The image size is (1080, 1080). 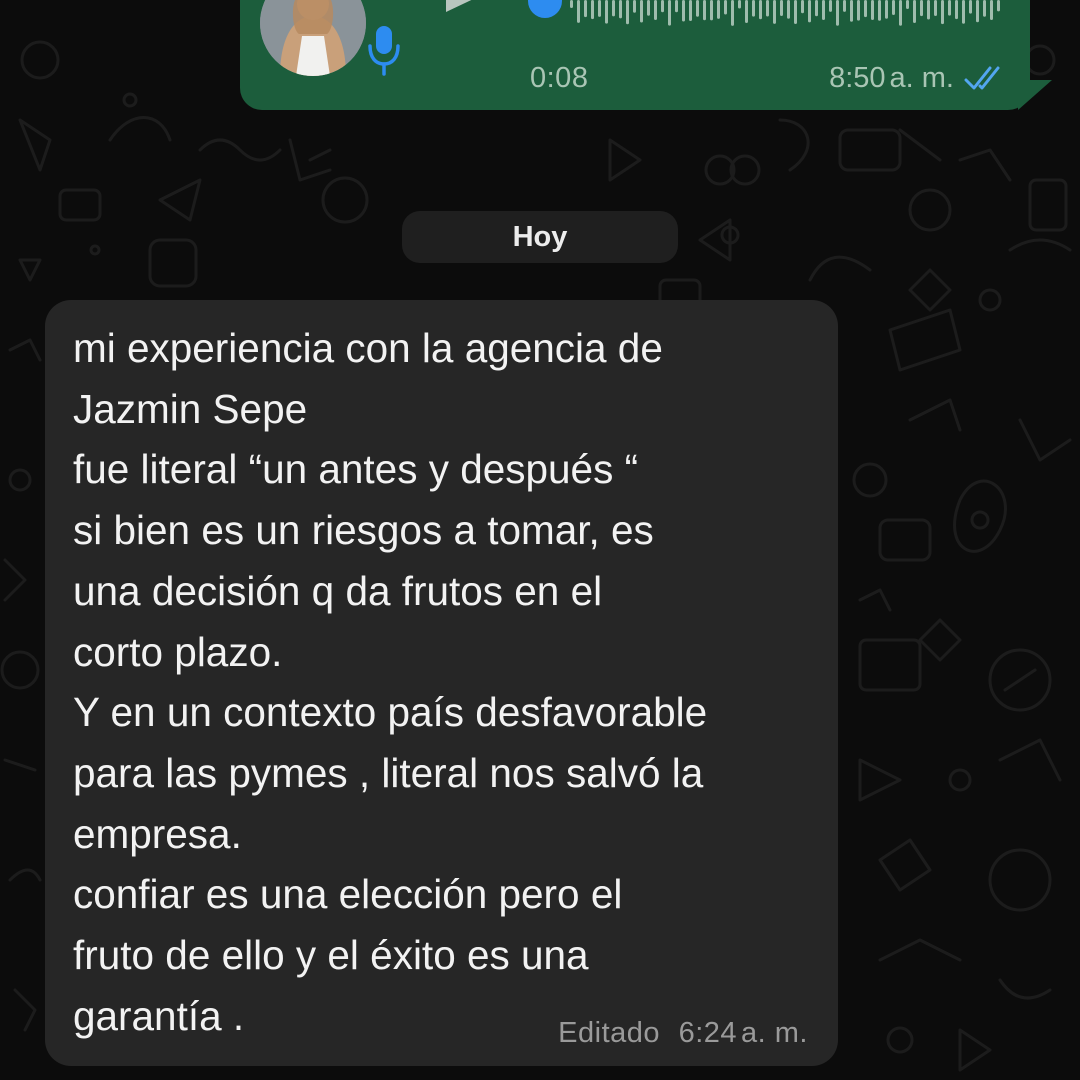 What do you see at coordinates (390, 712) in the screenshot?
I see `message-line: Y en un contexto país desfavorable` at bounding box center [390, 712].